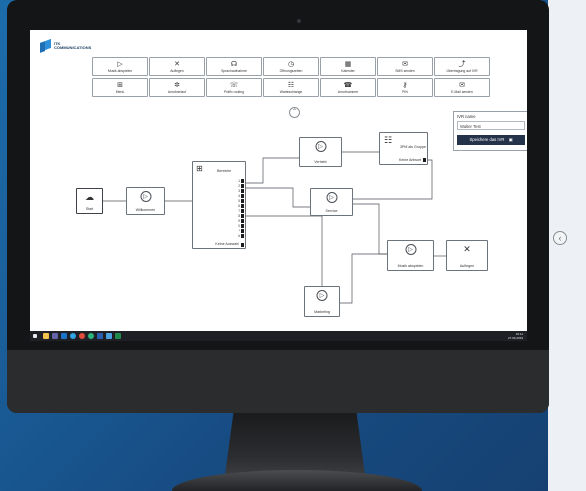 The height and width of the screenshot is (491, 586). I want to click on auflegen-node: ✕ Auflegen, so click(467, 255).